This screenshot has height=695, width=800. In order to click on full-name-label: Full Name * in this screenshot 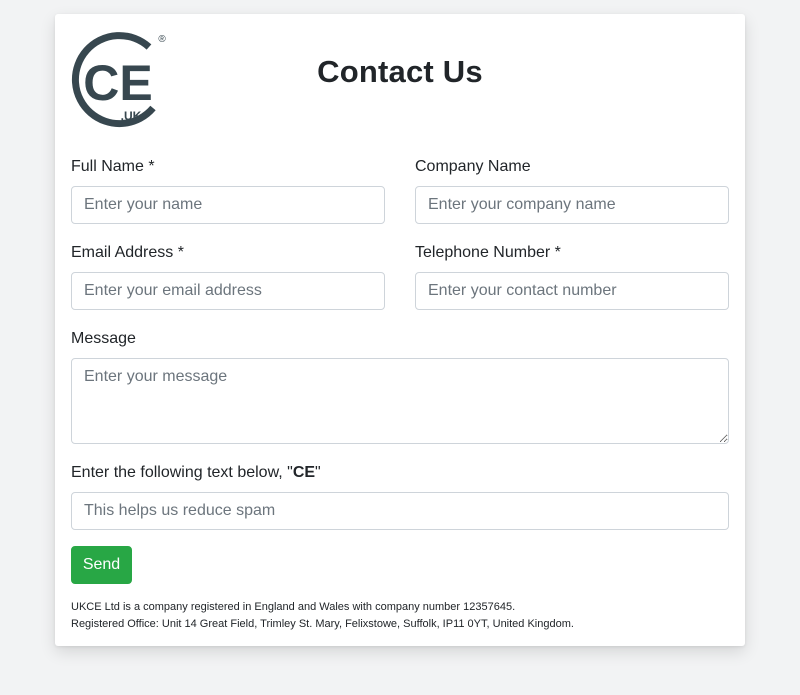, I will do `click(113, 166)`.